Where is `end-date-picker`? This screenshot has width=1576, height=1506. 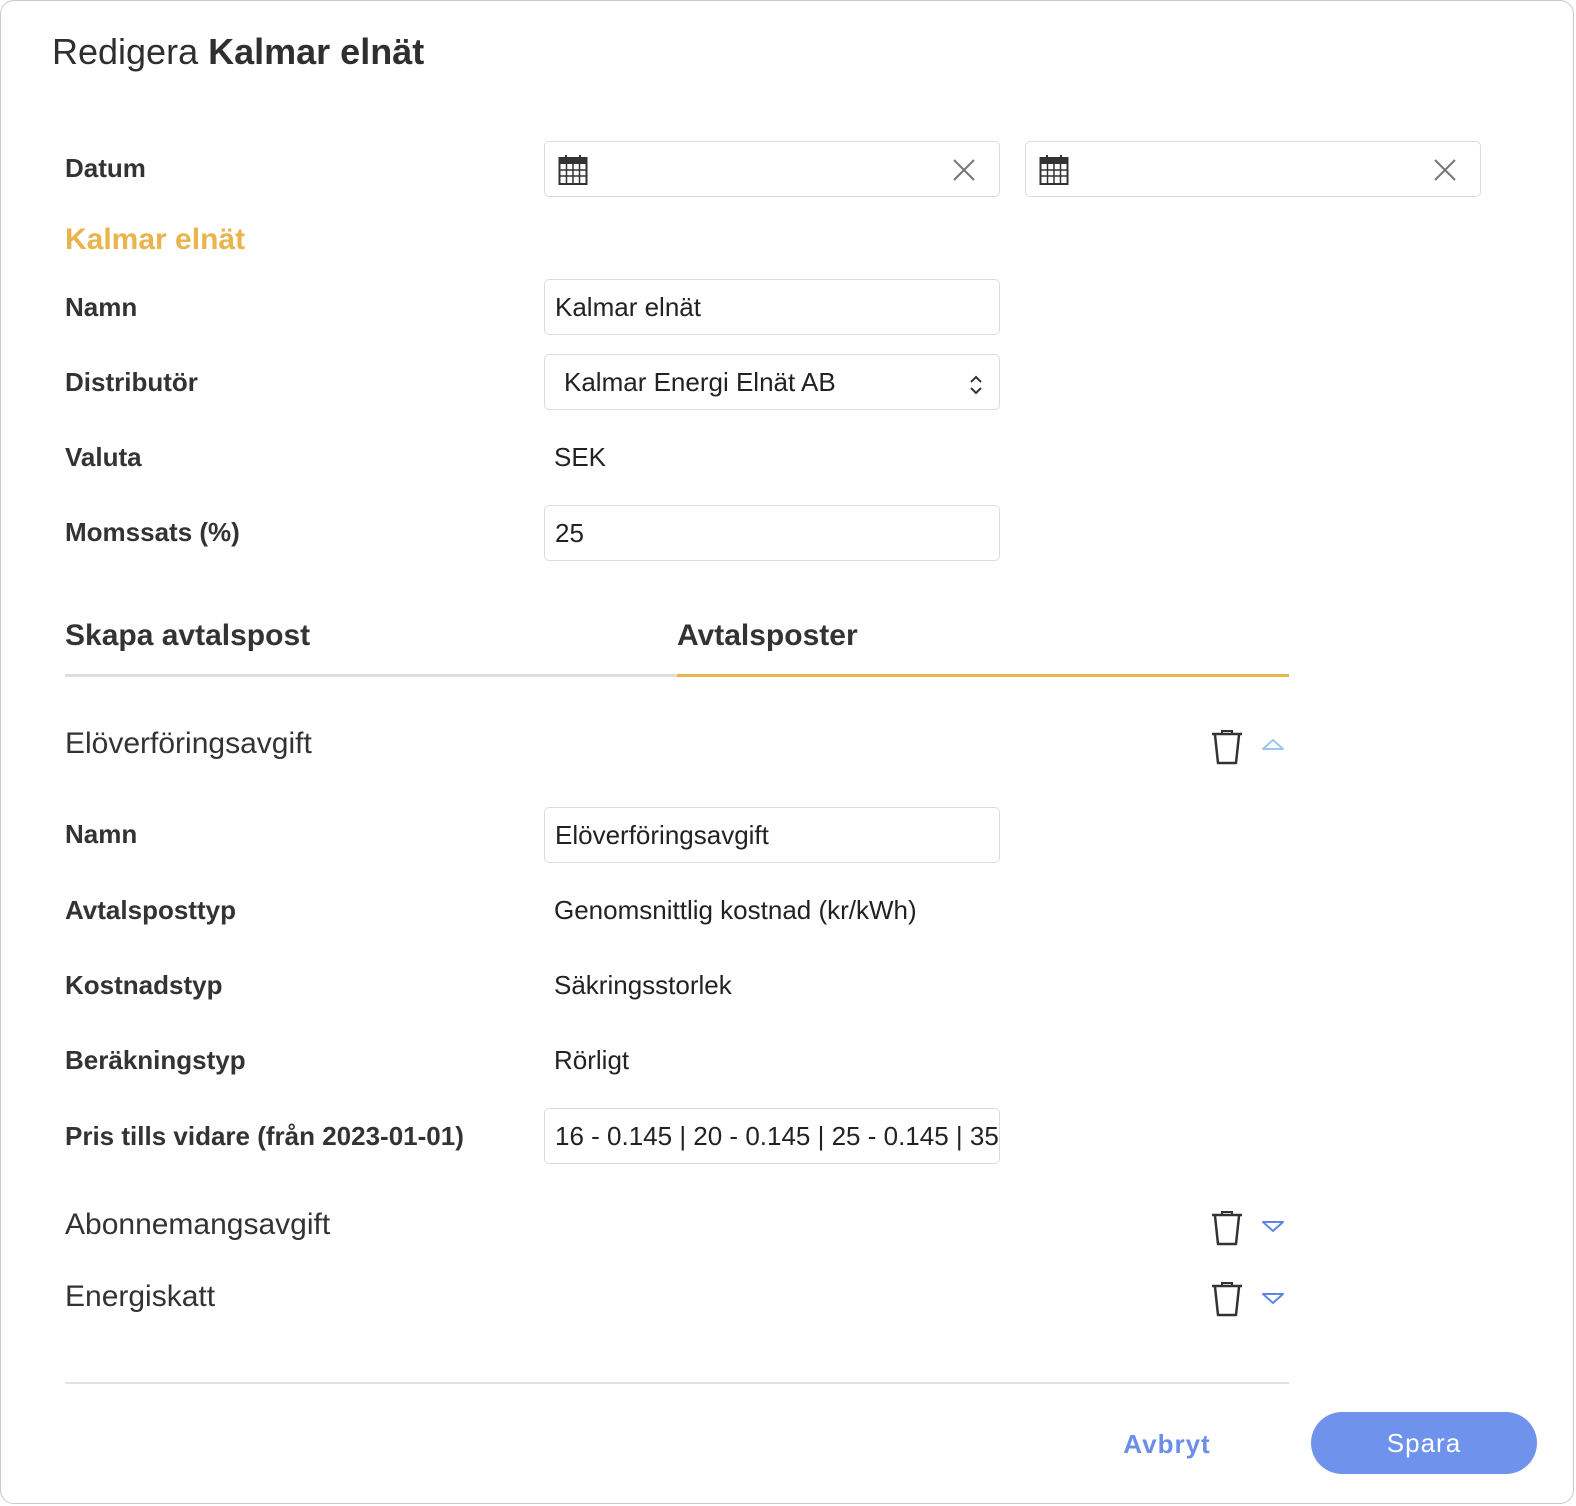
end-date-picker is located at coordinates (1253, 169).